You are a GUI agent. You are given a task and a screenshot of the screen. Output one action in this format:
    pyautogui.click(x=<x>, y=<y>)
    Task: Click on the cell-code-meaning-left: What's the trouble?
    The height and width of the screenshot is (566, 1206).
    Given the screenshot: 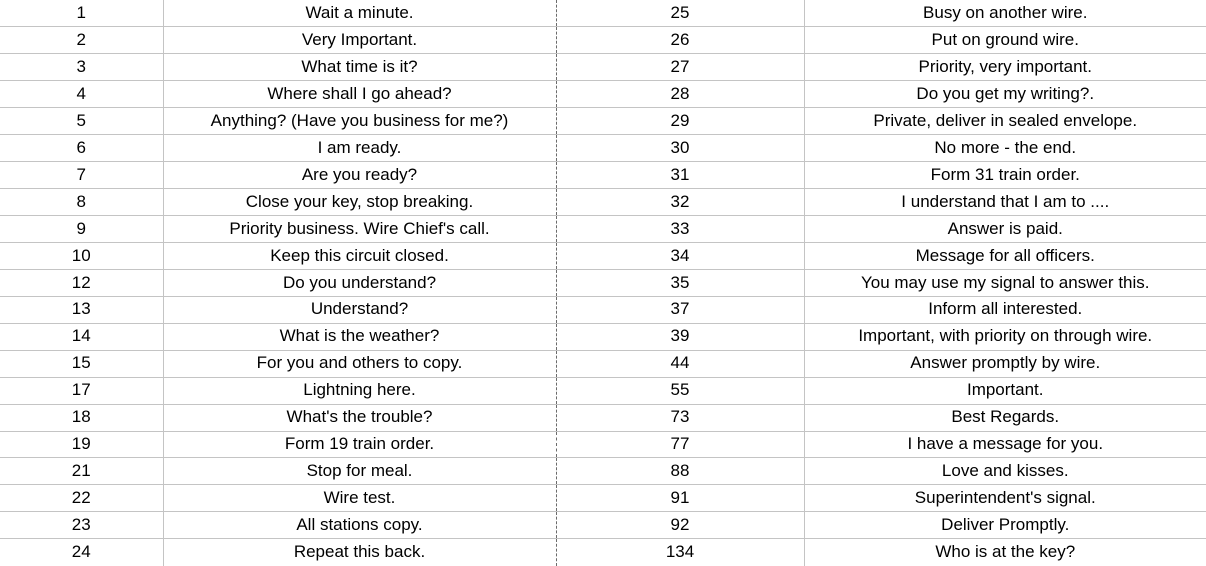 What is the action you would take?
    pyautogui.click(x=360, y=417)
    